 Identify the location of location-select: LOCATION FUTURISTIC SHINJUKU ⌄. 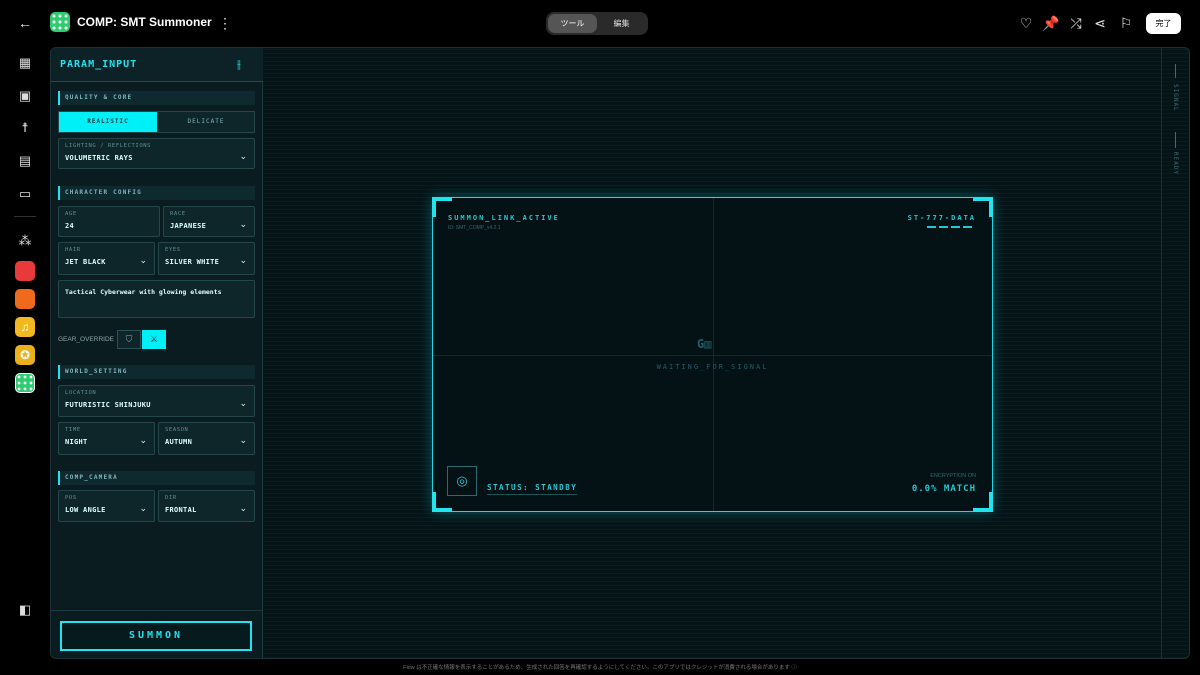
(156, 401).